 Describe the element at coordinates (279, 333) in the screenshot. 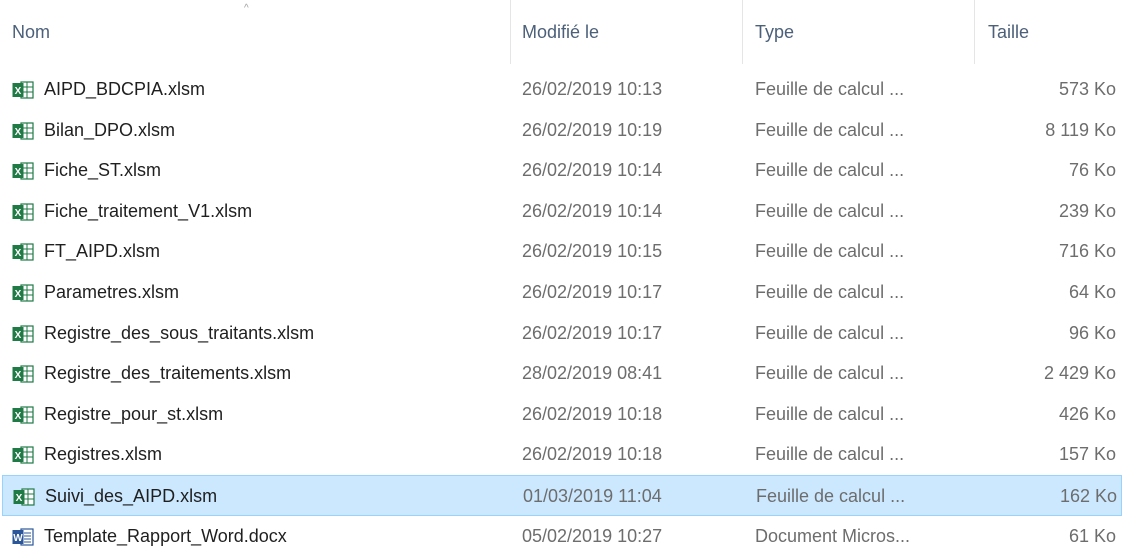

I see `file-name: Registre_des_sous_traitants.xlsm` at that location.